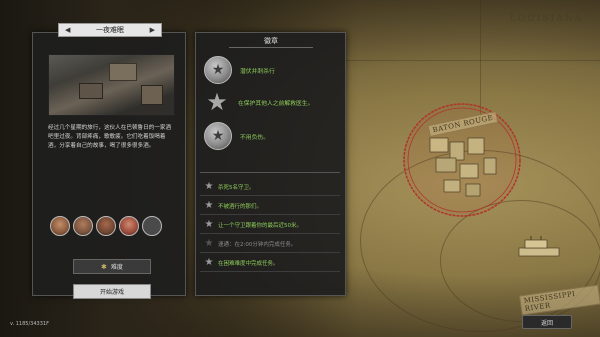 This screenshot has height=337, width=600. I want to click on left-triangle-icon: ◀, so click(67, 30).